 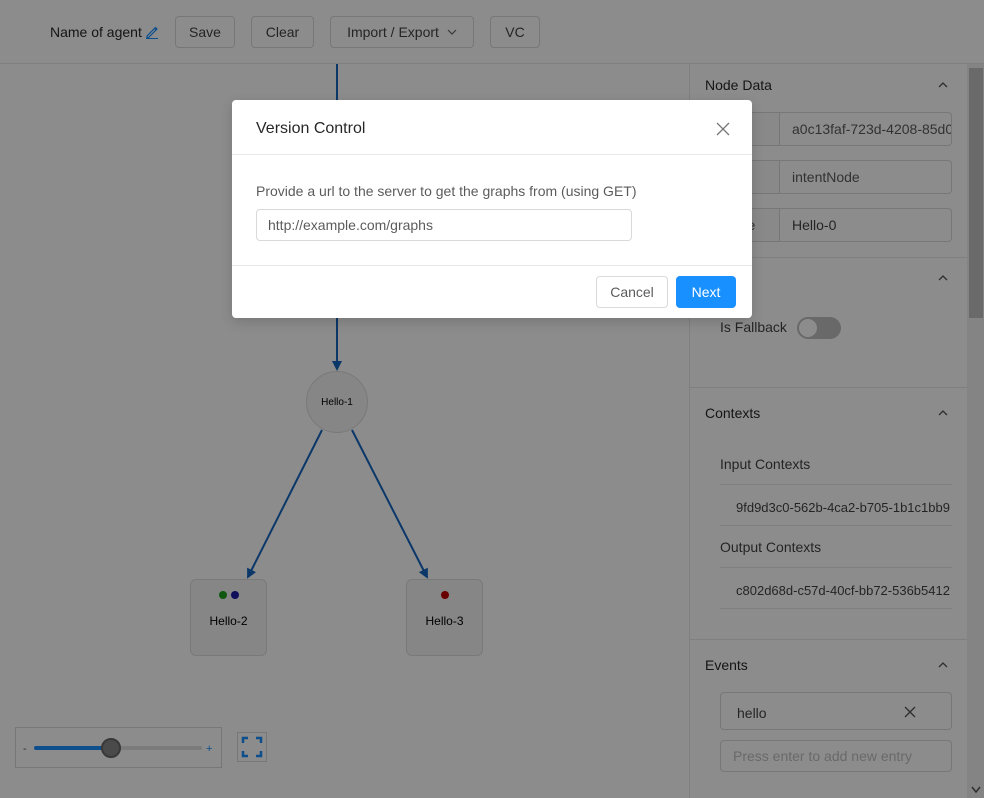 What do you see at coordinates (444, 225) in the screenshot?
I see `url-input: http://example.com/graphs` at bounding box center [444, 225].